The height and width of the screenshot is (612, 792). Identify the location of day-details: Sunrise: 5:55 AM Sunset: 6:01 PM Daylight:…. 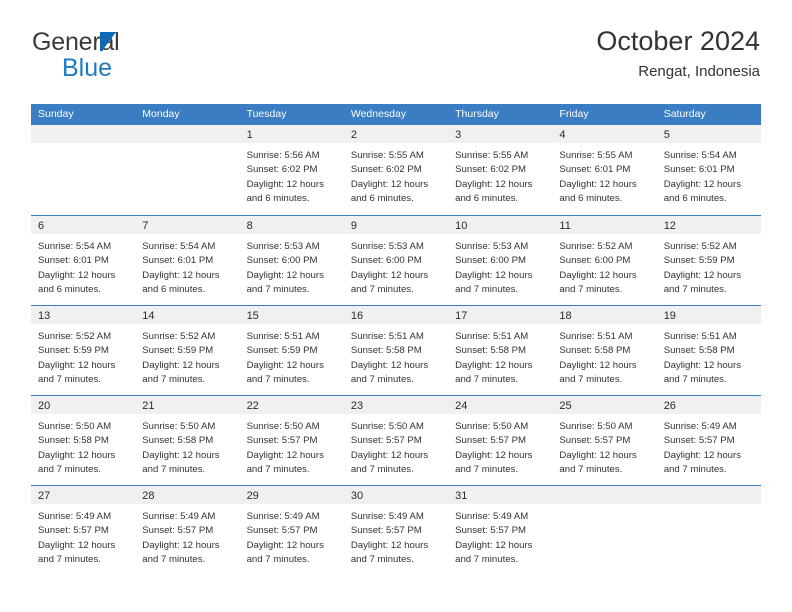
(604, 174).